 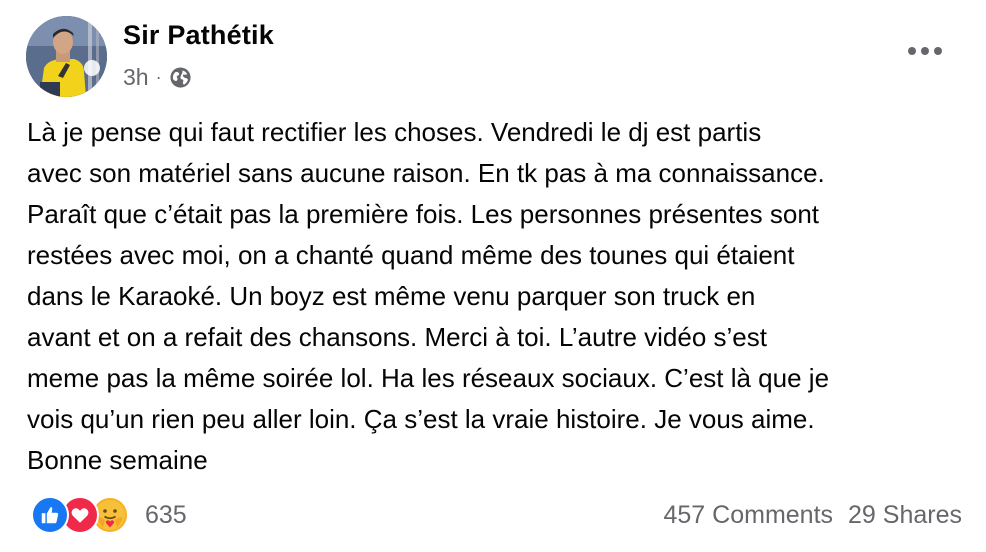 I want to click on avatar-photo, so click(x=66, y=56).